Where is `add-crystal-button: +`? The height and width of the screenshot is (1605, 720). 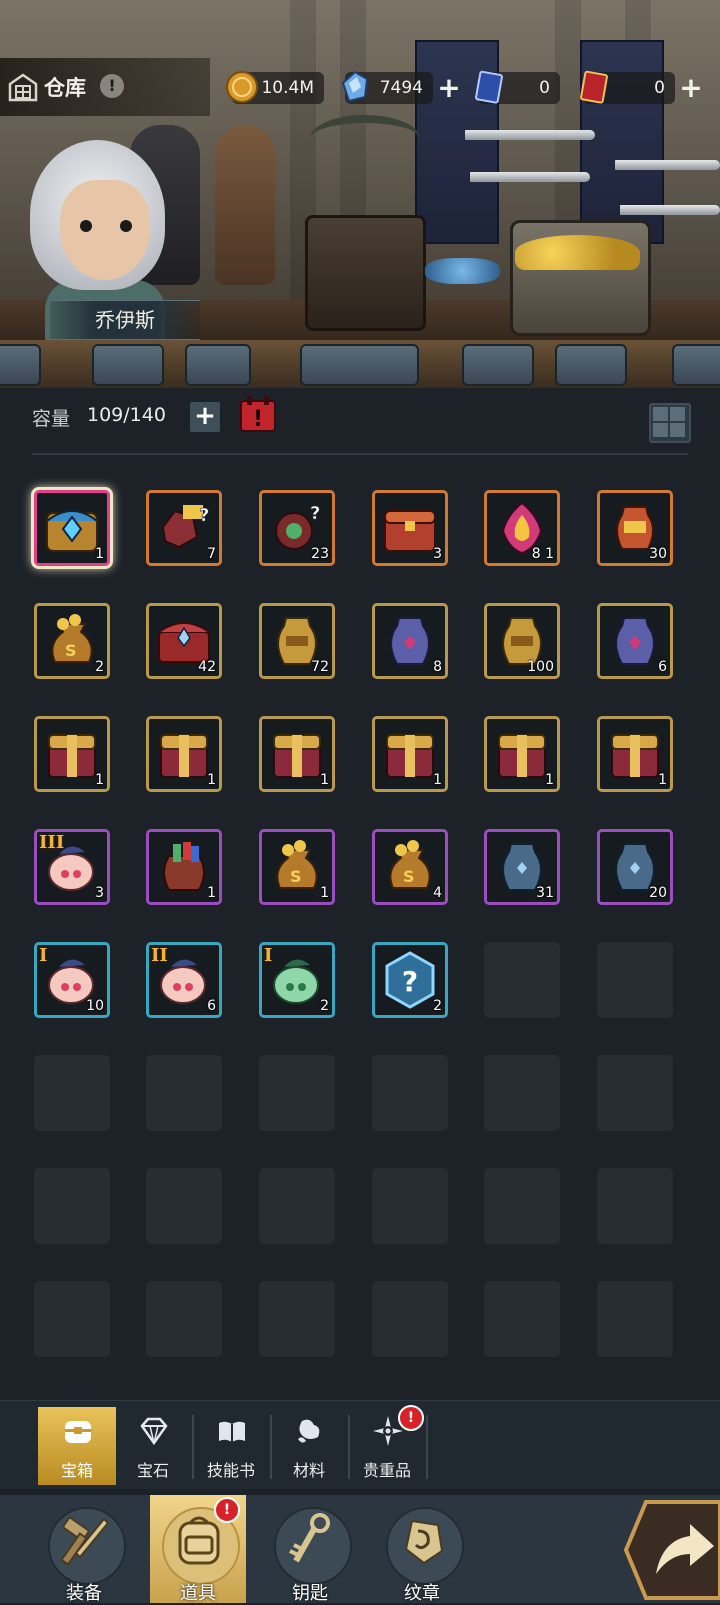
add-crystal-button: + is located at coordinates (449, 88).